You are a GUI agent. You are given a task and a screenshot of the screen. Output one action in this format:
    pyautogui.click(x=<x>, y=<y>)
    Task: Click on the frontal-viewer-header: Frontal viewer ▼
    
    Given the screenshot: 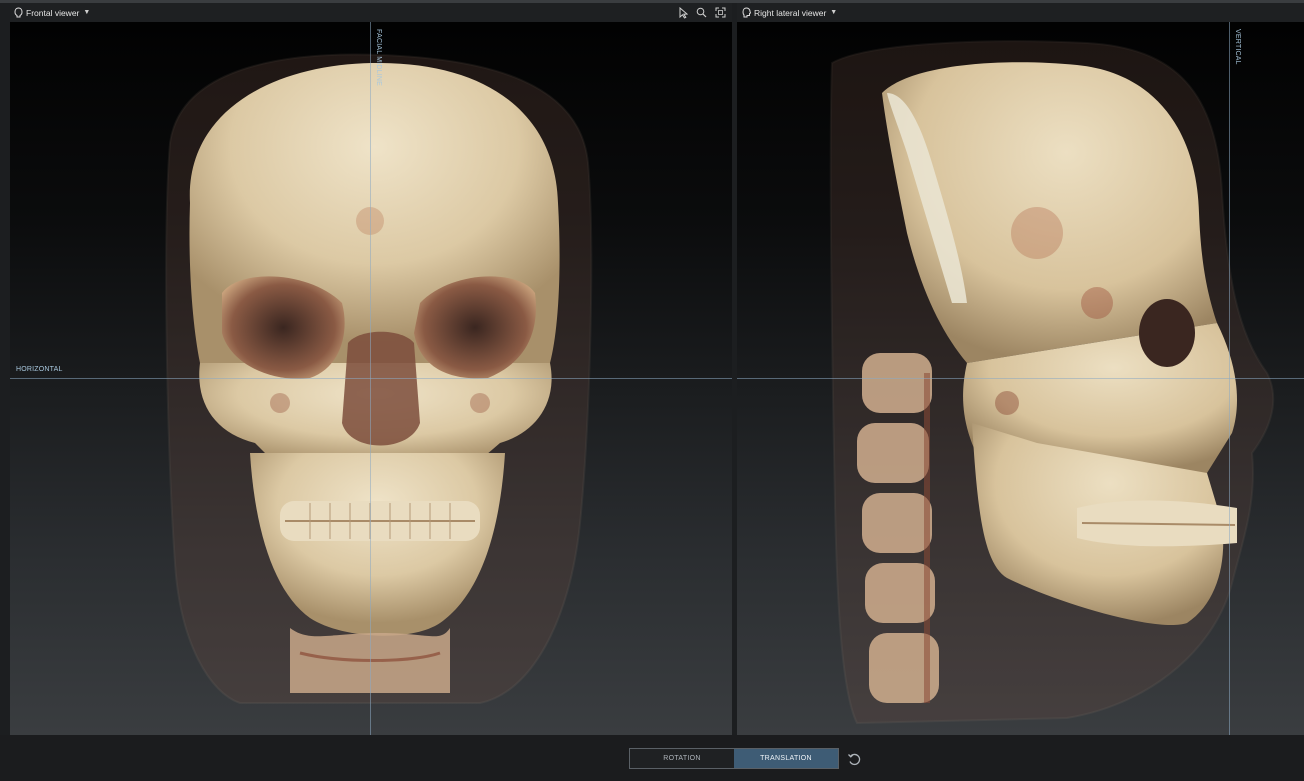 What is the action you would take?
    pyautogui.click(x=371, y=12)
    